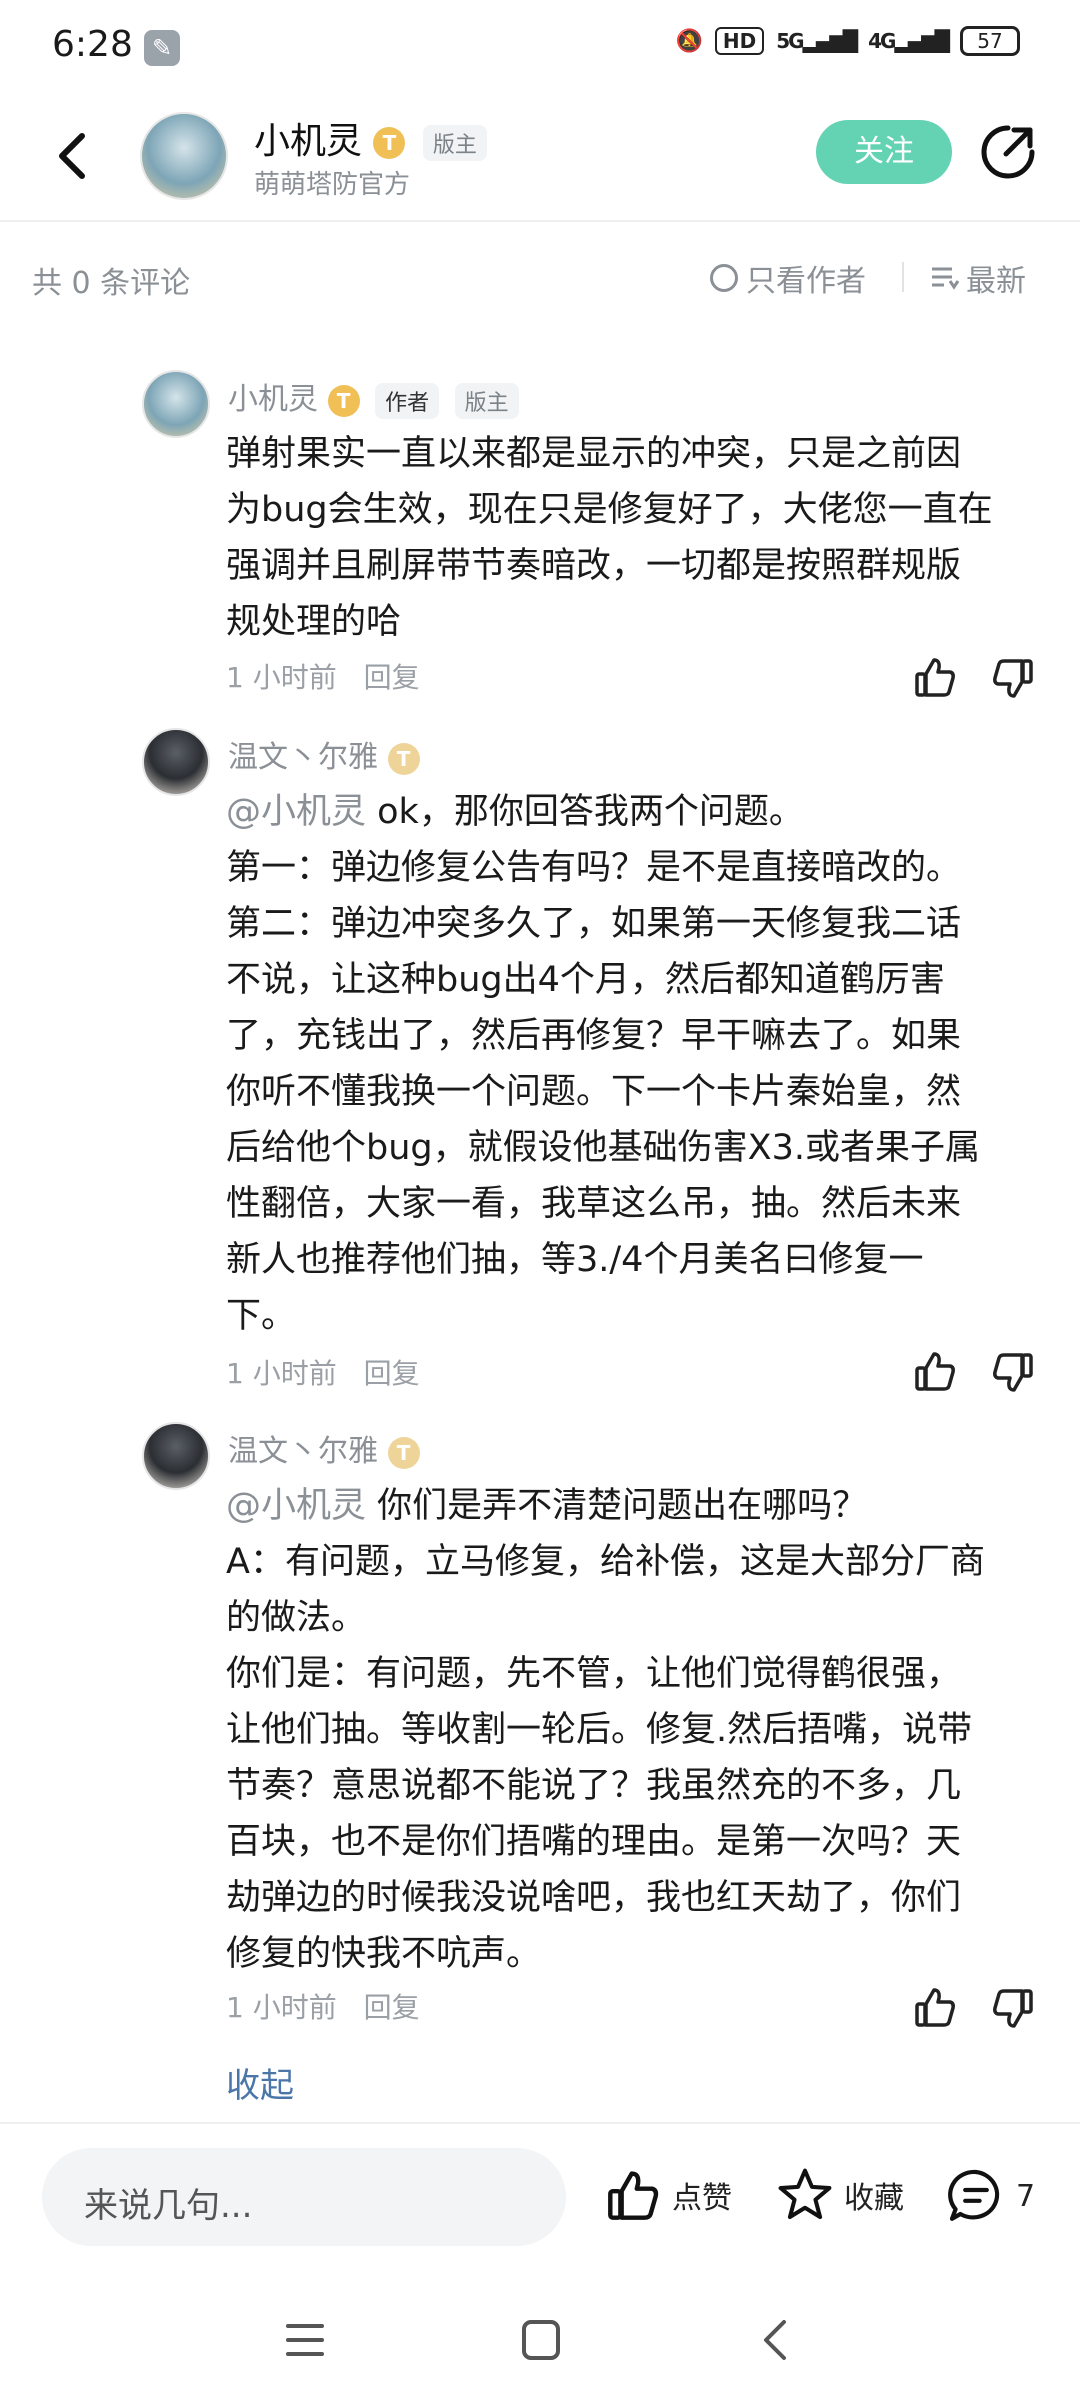  Describe the element at coordinates (541, 2340) in the screenshot. I see `home-icon` at that location.